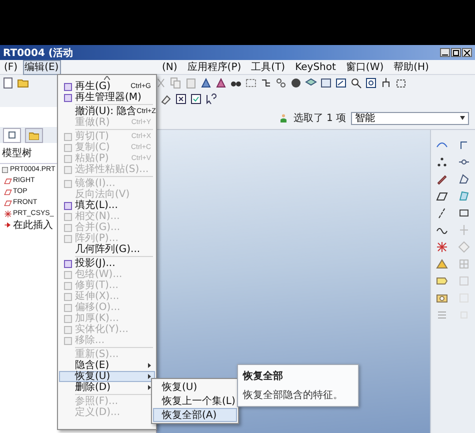  I want to click on maximize-button, so click(456, 52).